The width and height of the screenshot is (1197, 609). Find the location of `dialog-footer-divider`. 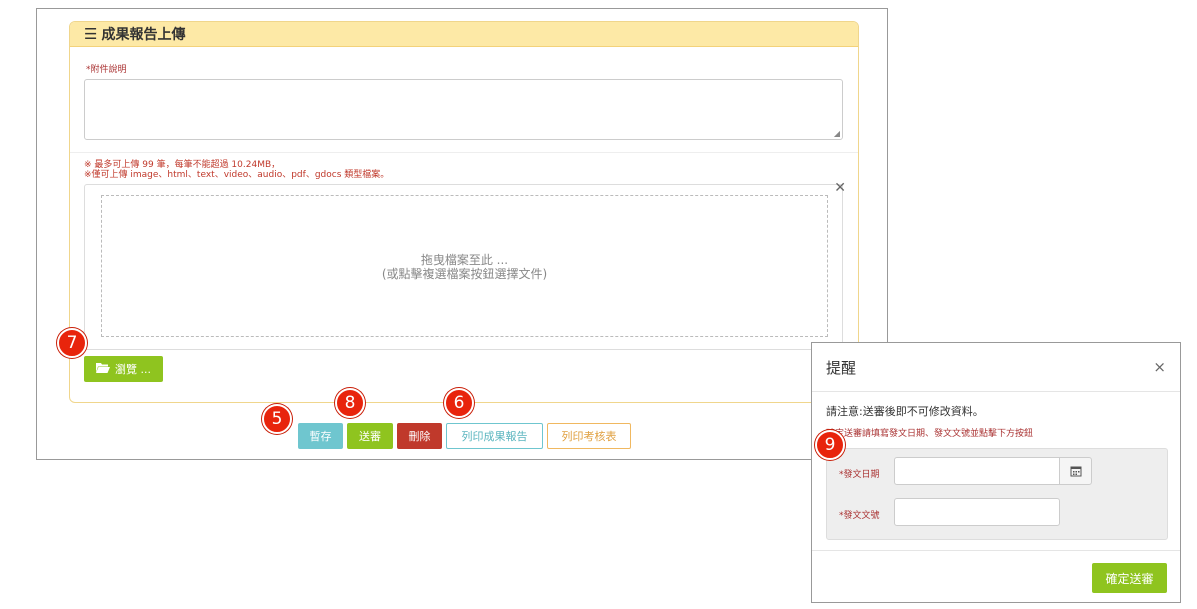

dialog-footer-divider is located at coordinates (996, 550).